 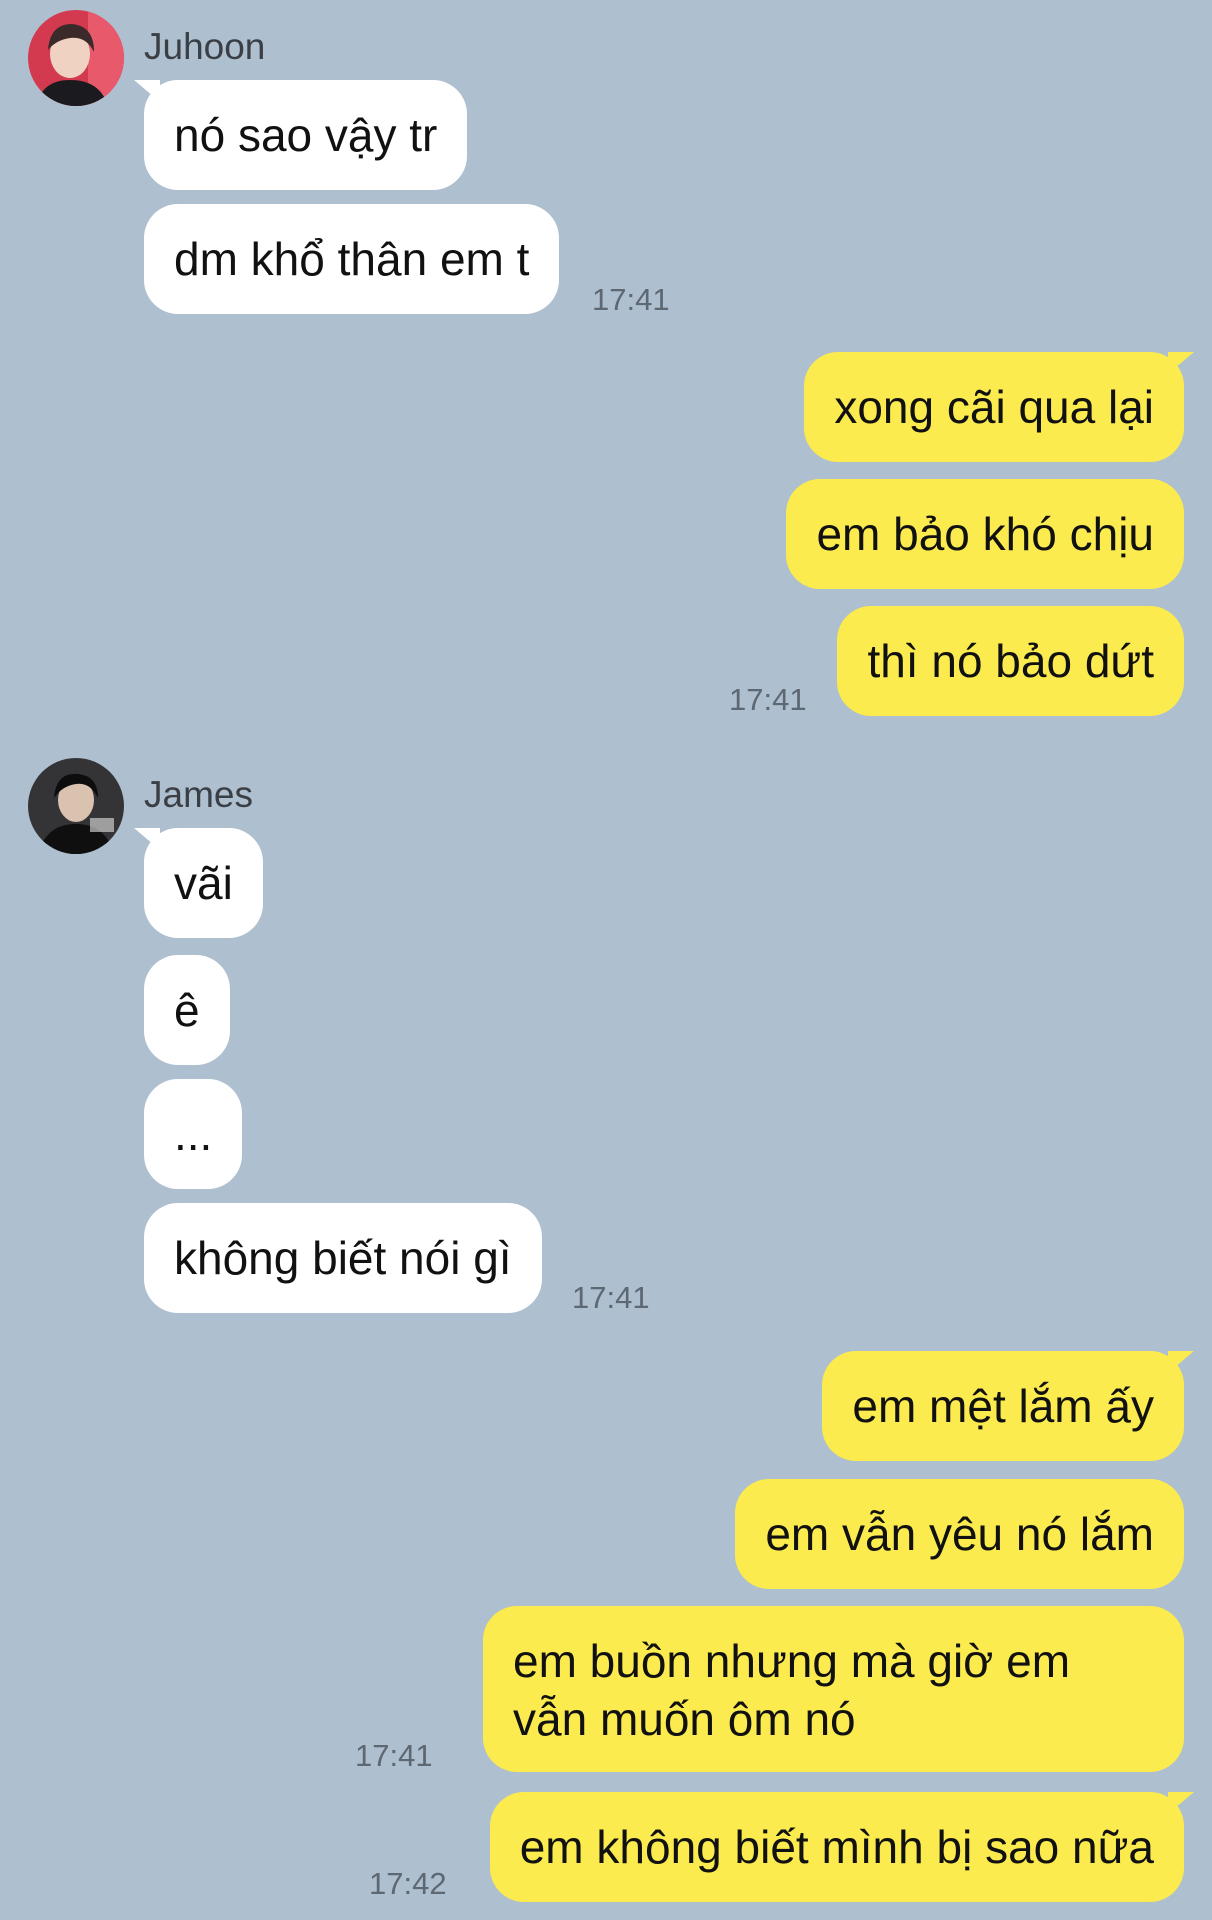 I want to click on message-bubble: em bảo khó chịu, so click(x=985, y=534).